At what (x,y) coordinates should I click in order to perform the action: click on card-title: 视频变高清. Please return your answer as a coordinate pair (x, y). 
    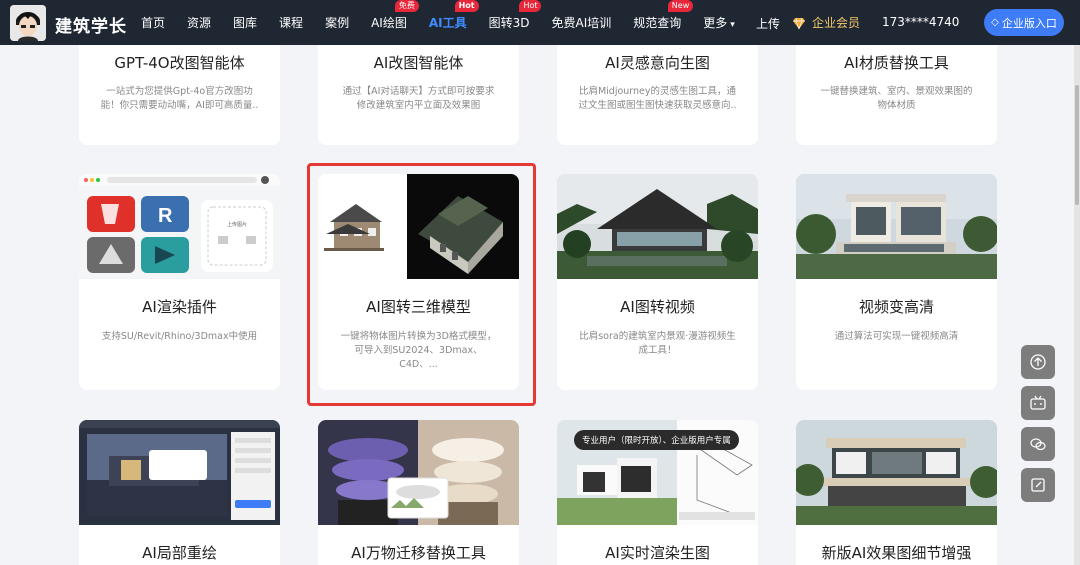
    Looking at the image, I should click on (896, 307).